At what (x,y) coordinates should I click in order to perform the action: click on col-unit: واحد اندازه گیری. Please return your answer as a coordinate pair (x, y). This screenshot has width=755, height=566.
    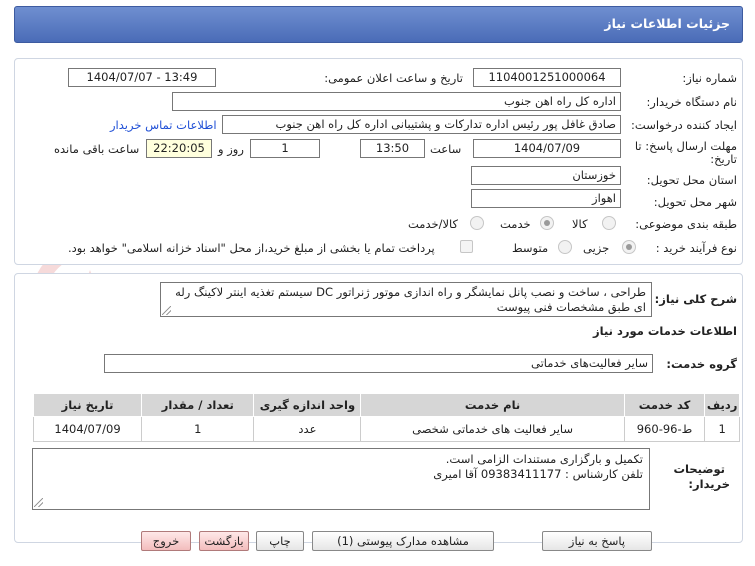
    Looking at the image, I should click on (307, 405).